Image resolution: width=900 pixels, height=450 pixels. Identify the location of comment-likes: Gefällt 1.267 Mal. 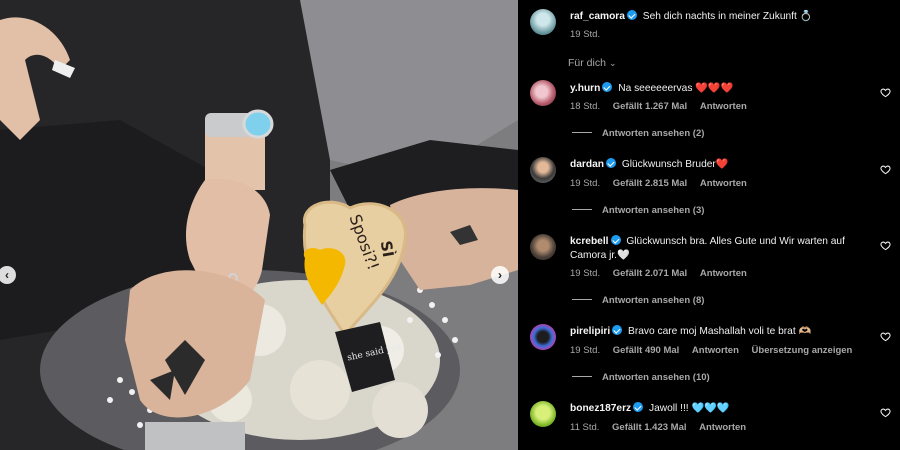
(650, 106).